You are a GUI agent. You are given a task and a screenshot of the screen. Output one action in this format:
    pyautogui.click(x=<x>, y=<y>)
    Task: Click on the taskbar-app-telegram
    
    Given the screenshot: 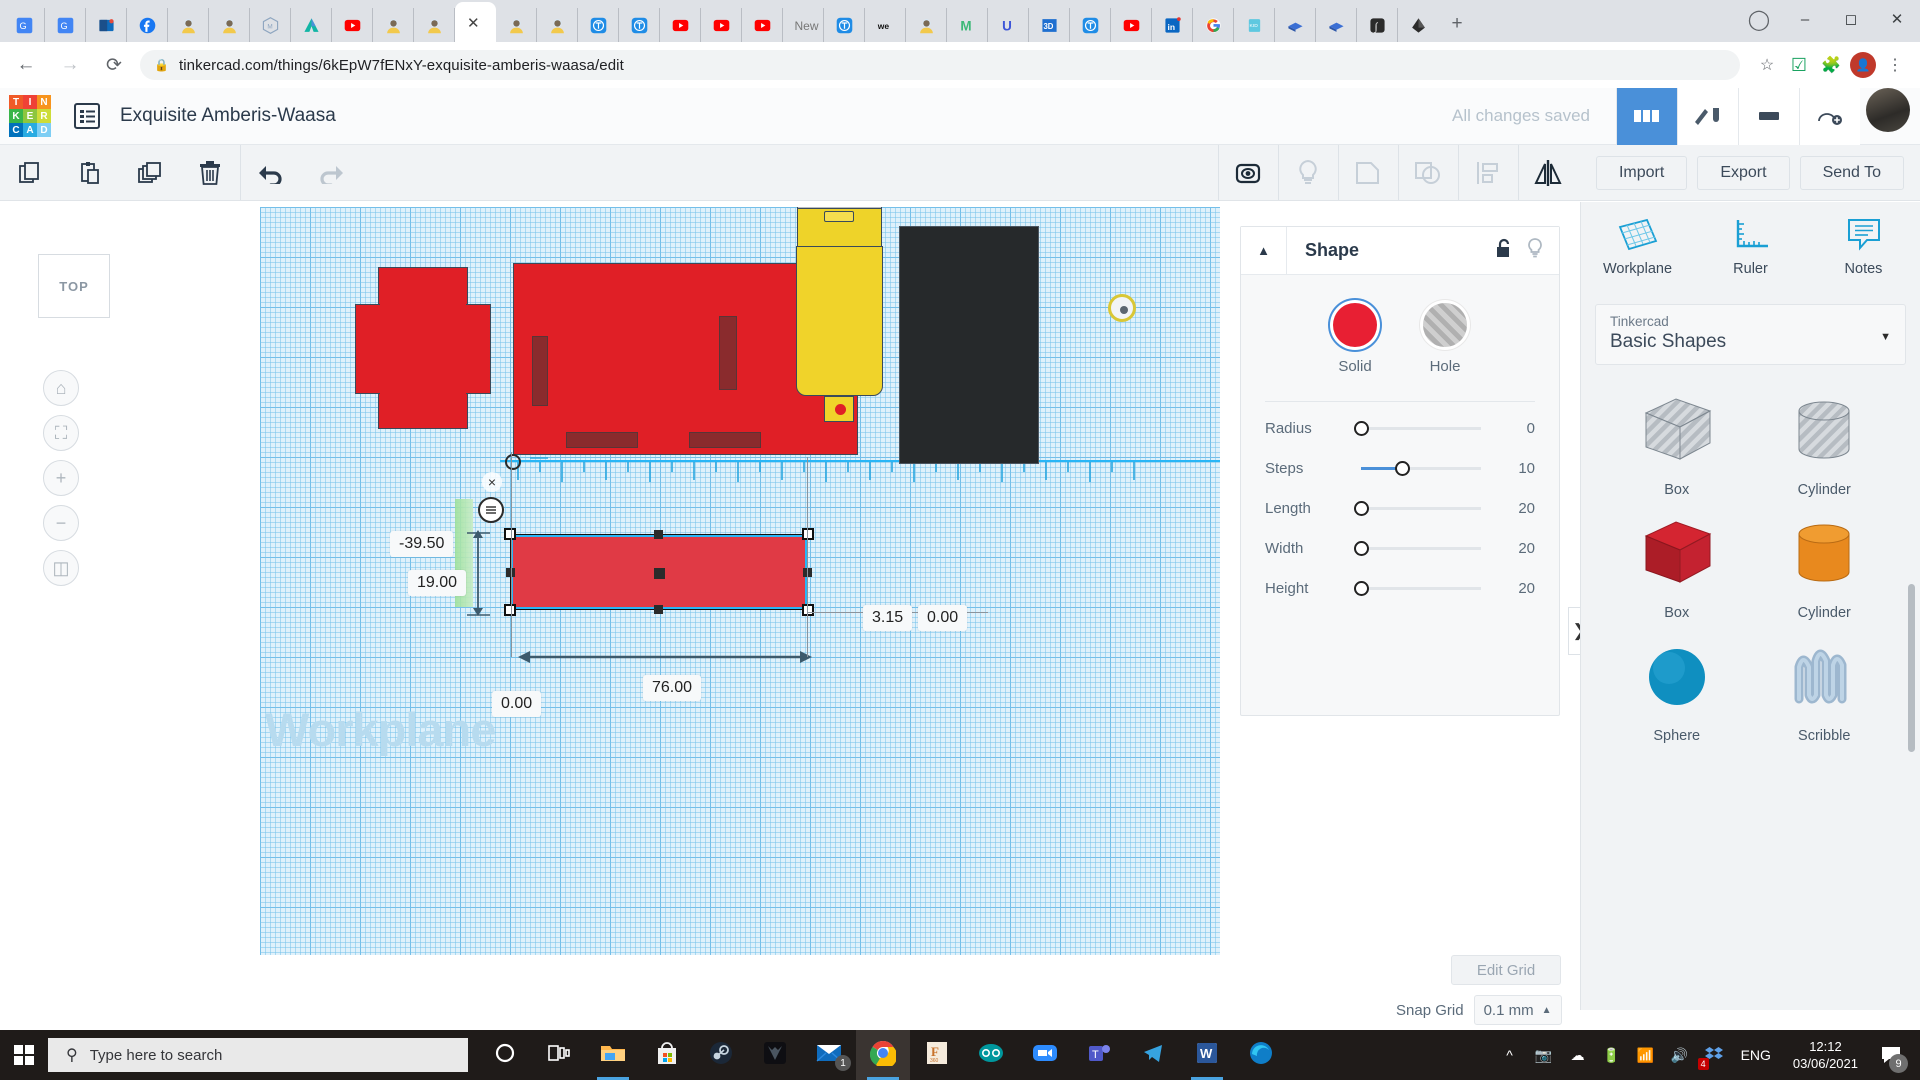 What is the action you would take?
    pyautogui.click(x=1153, y=1055)
    